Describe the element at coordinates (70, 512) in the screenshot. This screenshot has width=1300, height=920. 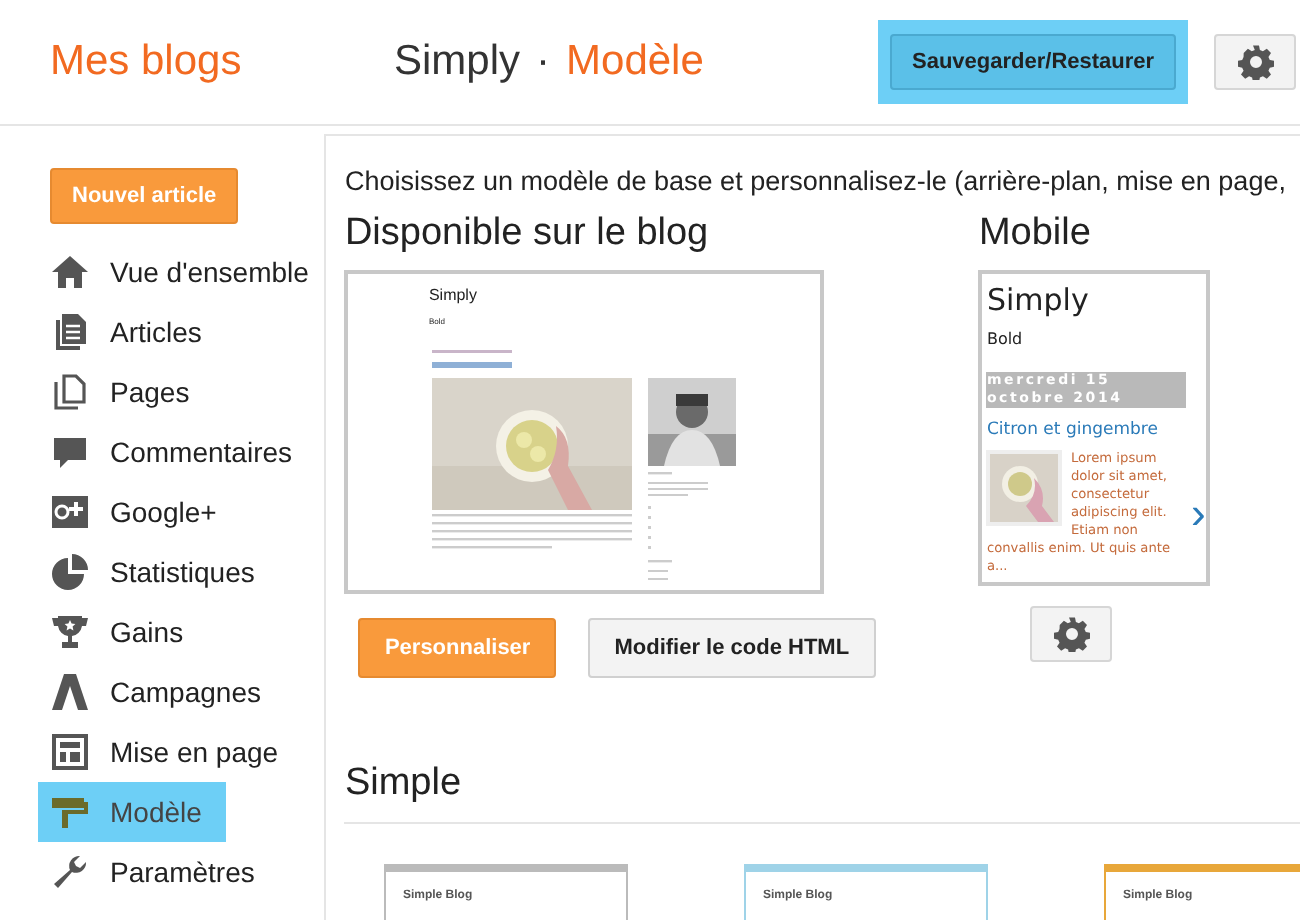
I see `plus-icon` at that location.